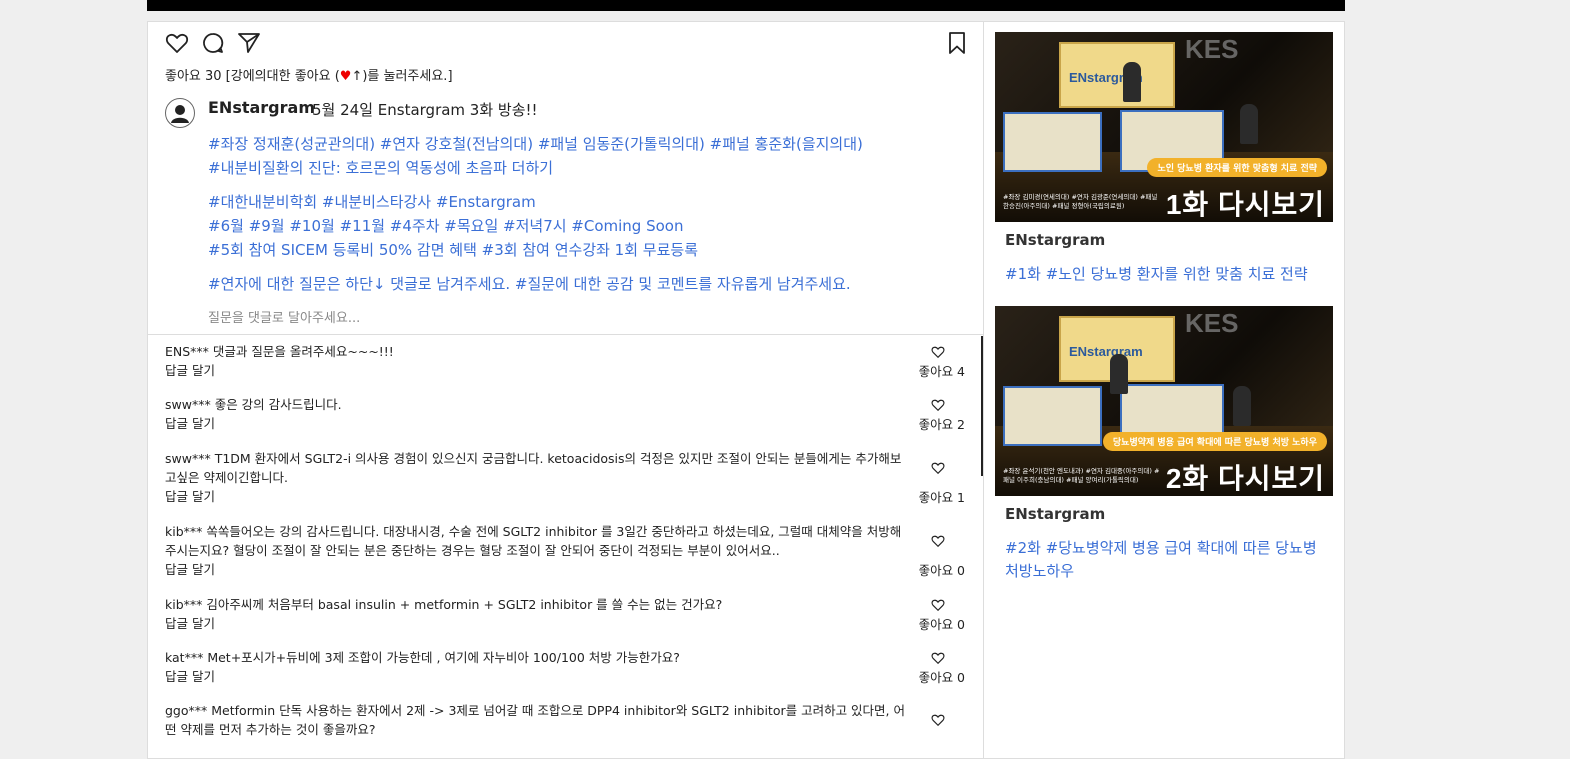 Image resolution: width=1570 pixels, height=759 pixels. What do you see at coordinates (425, 110) in the screenshot?
I see `post-title: 5월 24일 Enstargram 3화 방송!!` at bounding box center [425, 110].